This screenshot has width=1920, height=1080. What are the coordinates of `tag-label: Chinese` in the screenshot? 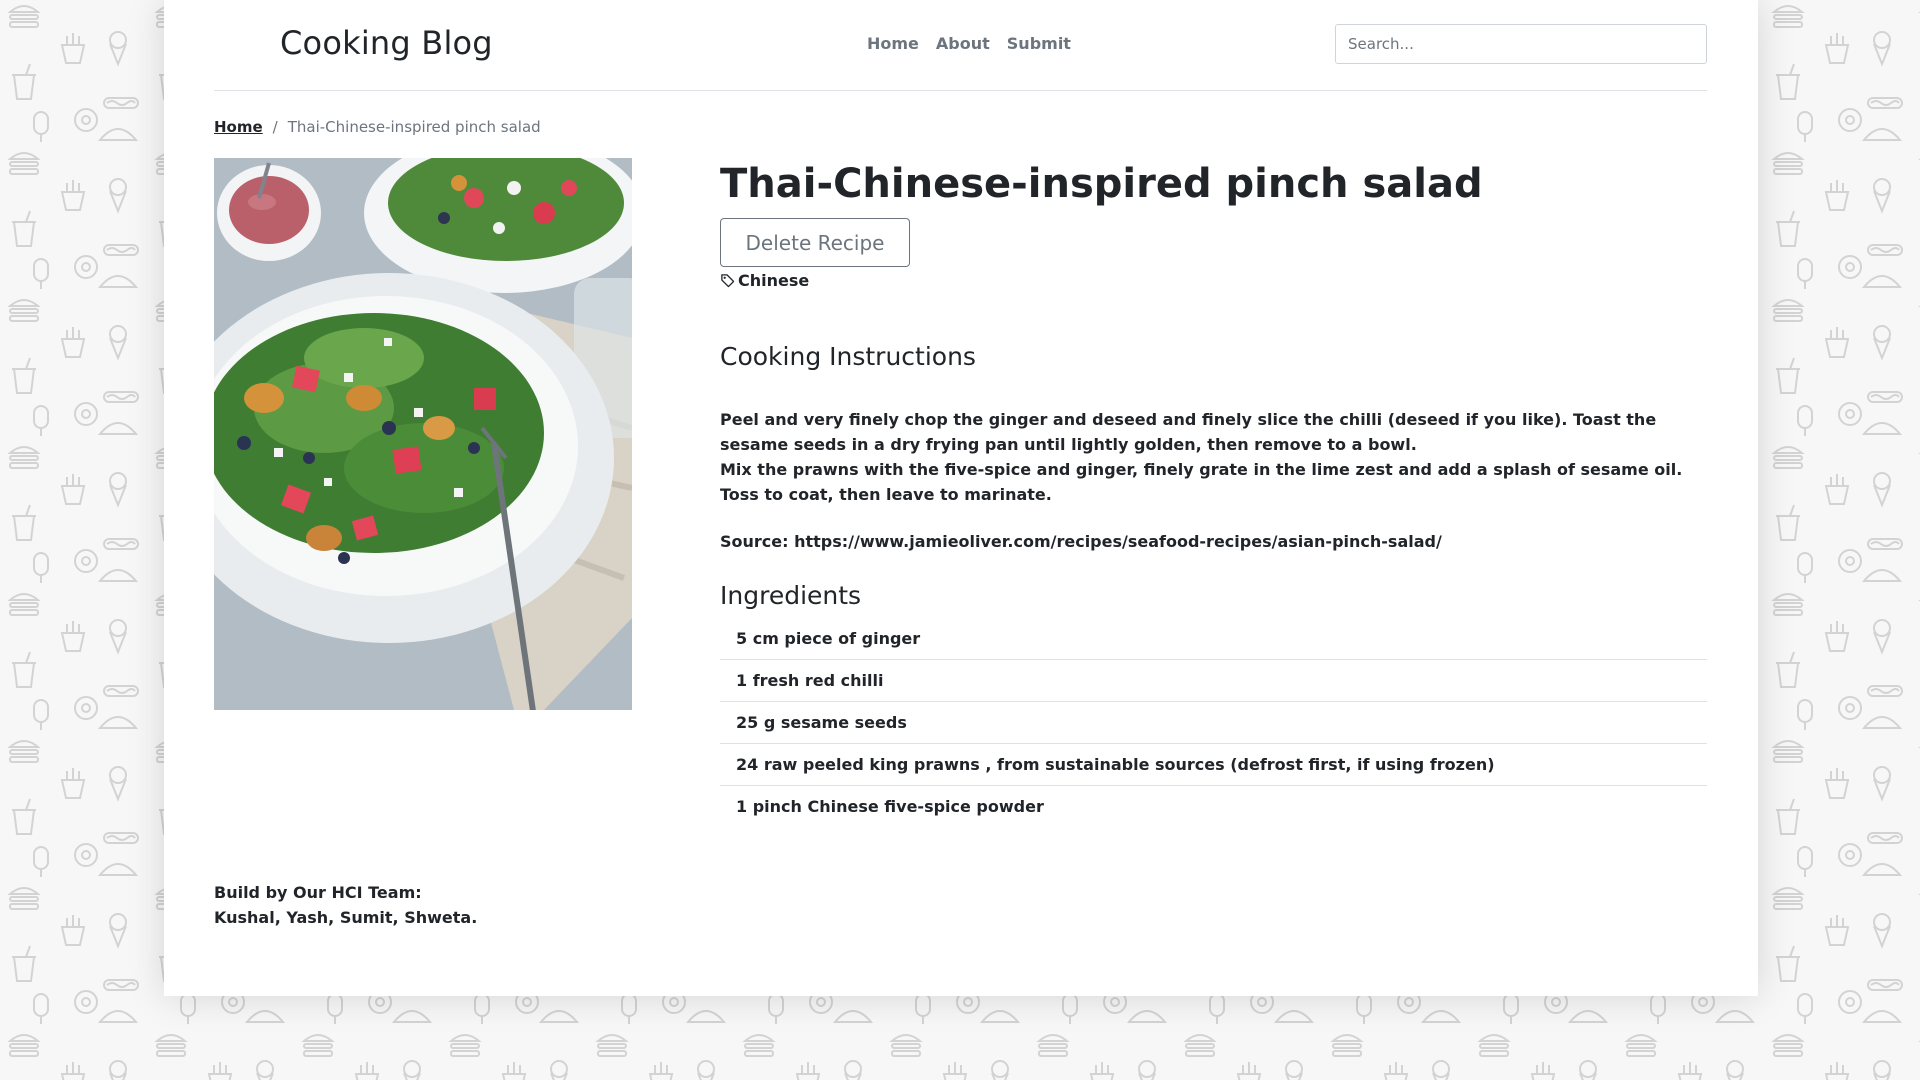 It's located at (774, 280).